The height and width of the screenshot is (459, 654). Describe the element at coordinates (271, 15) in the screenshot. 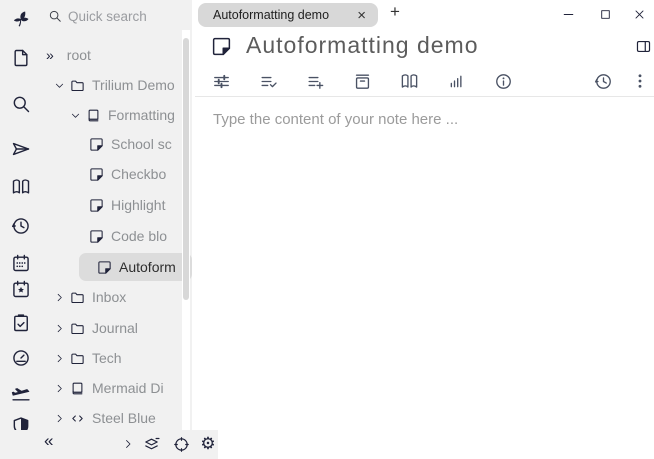

I see `tab-title: Autoformatting demo` at that location.